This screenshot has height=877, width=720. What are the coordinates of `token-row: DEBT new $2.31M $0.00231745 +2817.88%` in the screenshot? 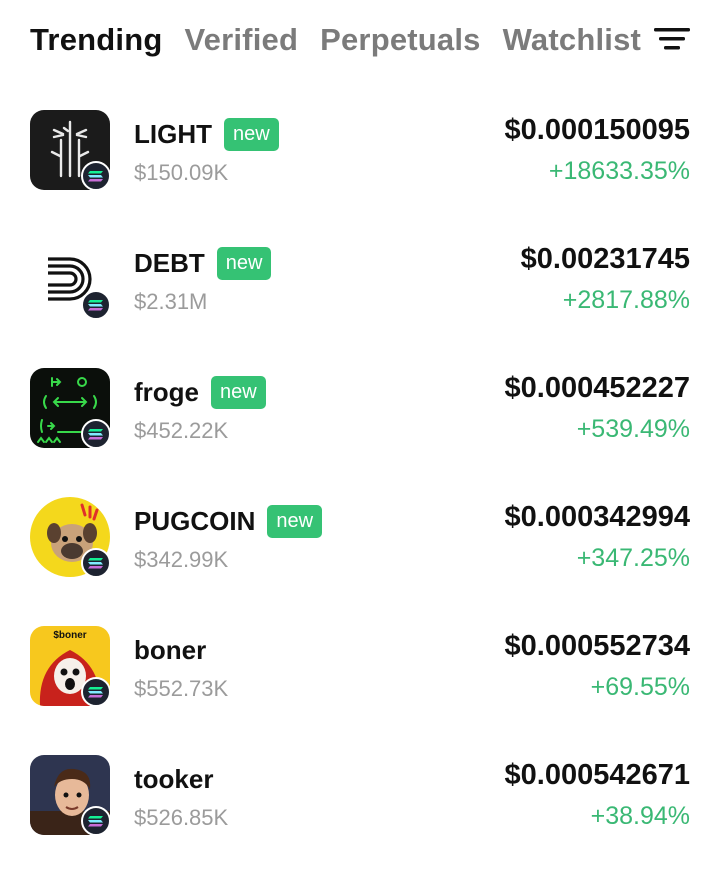 It's located at (360, 293).